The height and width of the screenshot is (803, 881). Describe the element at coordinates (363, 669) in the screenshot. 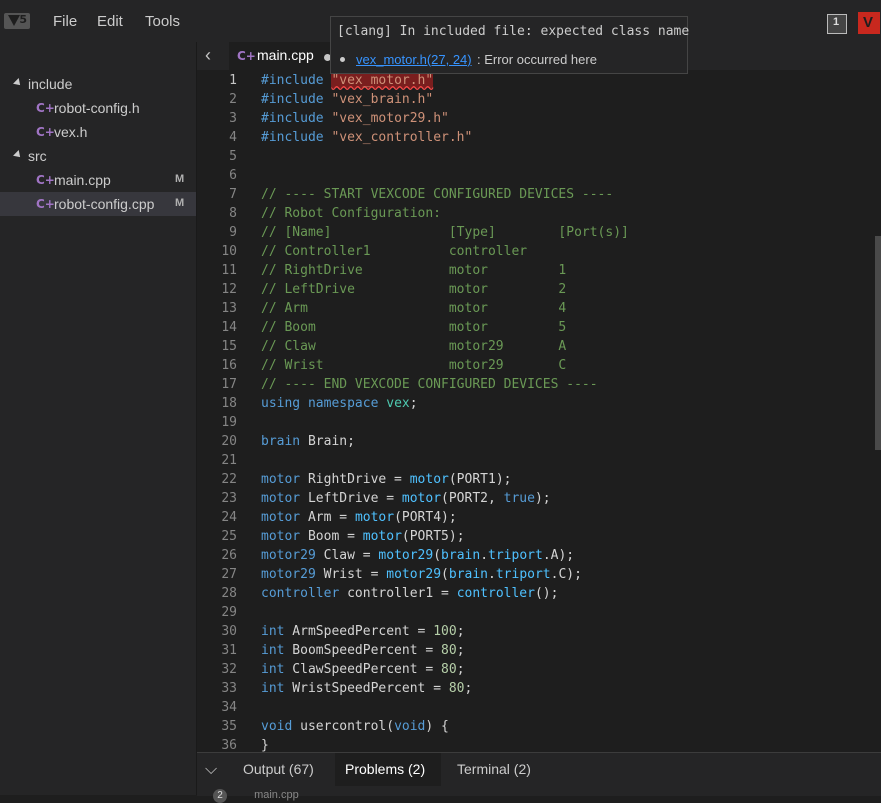

I see `code-token: ClawSpeedPercent =` at that location.